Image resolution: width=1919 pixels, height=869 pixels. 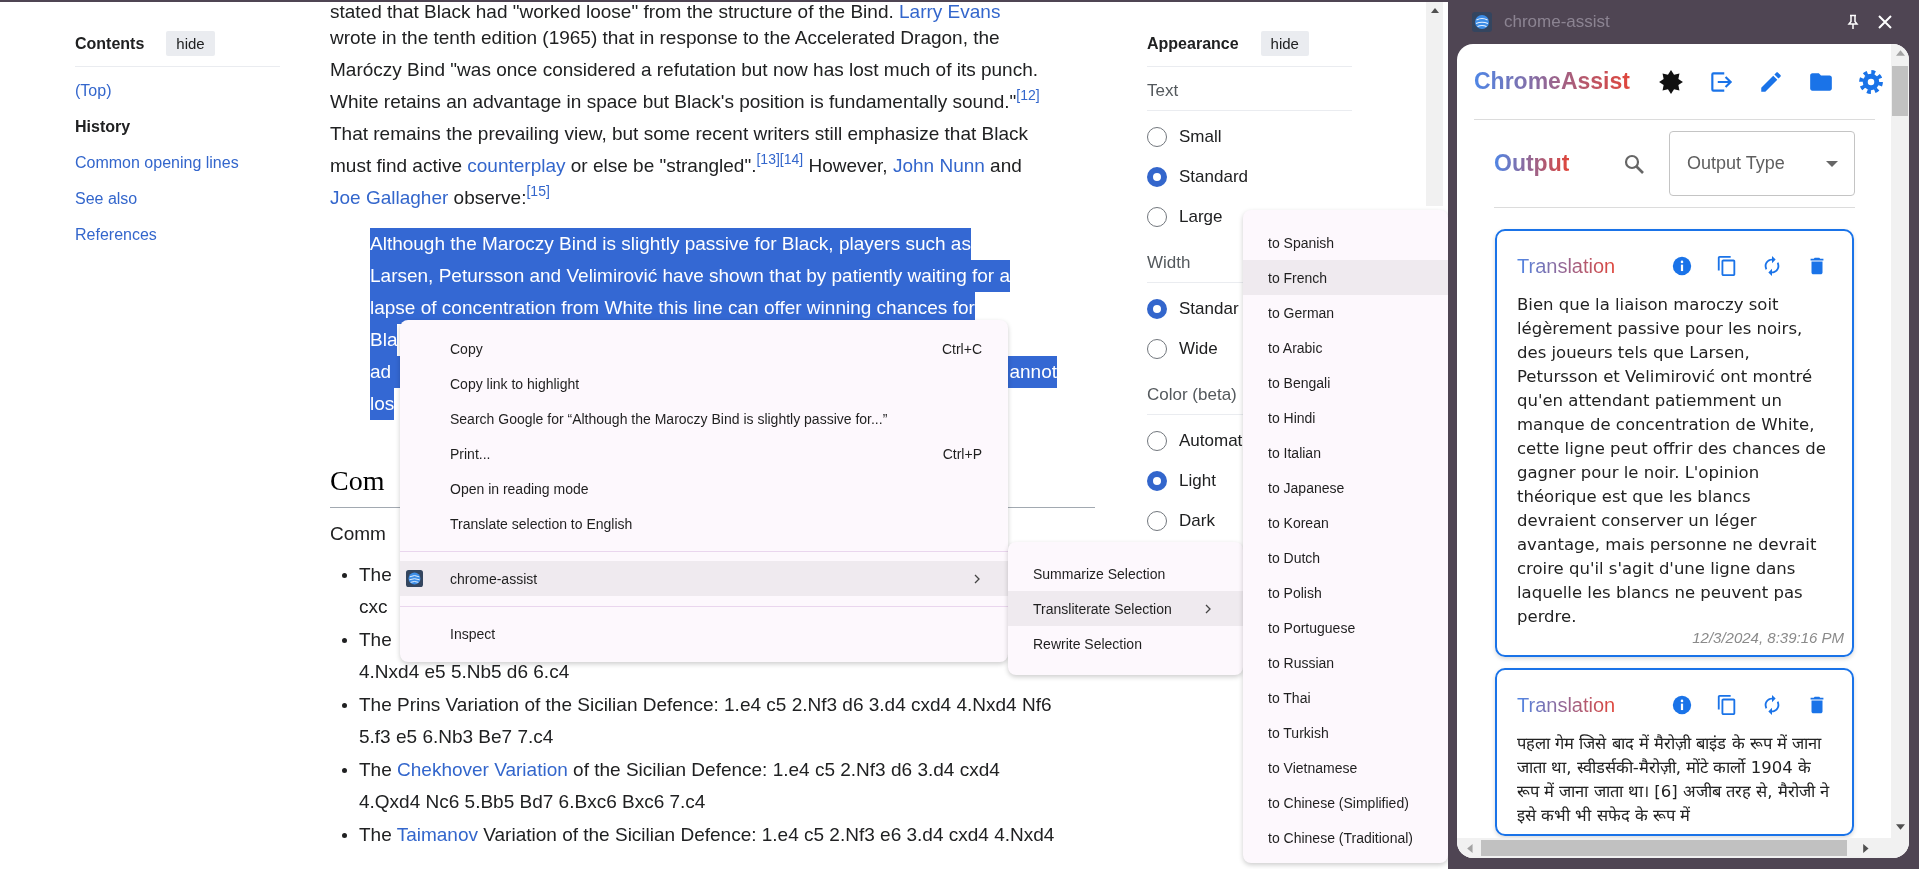 I want to click on menu-item: to Thai, so click(x=1345, y=697).